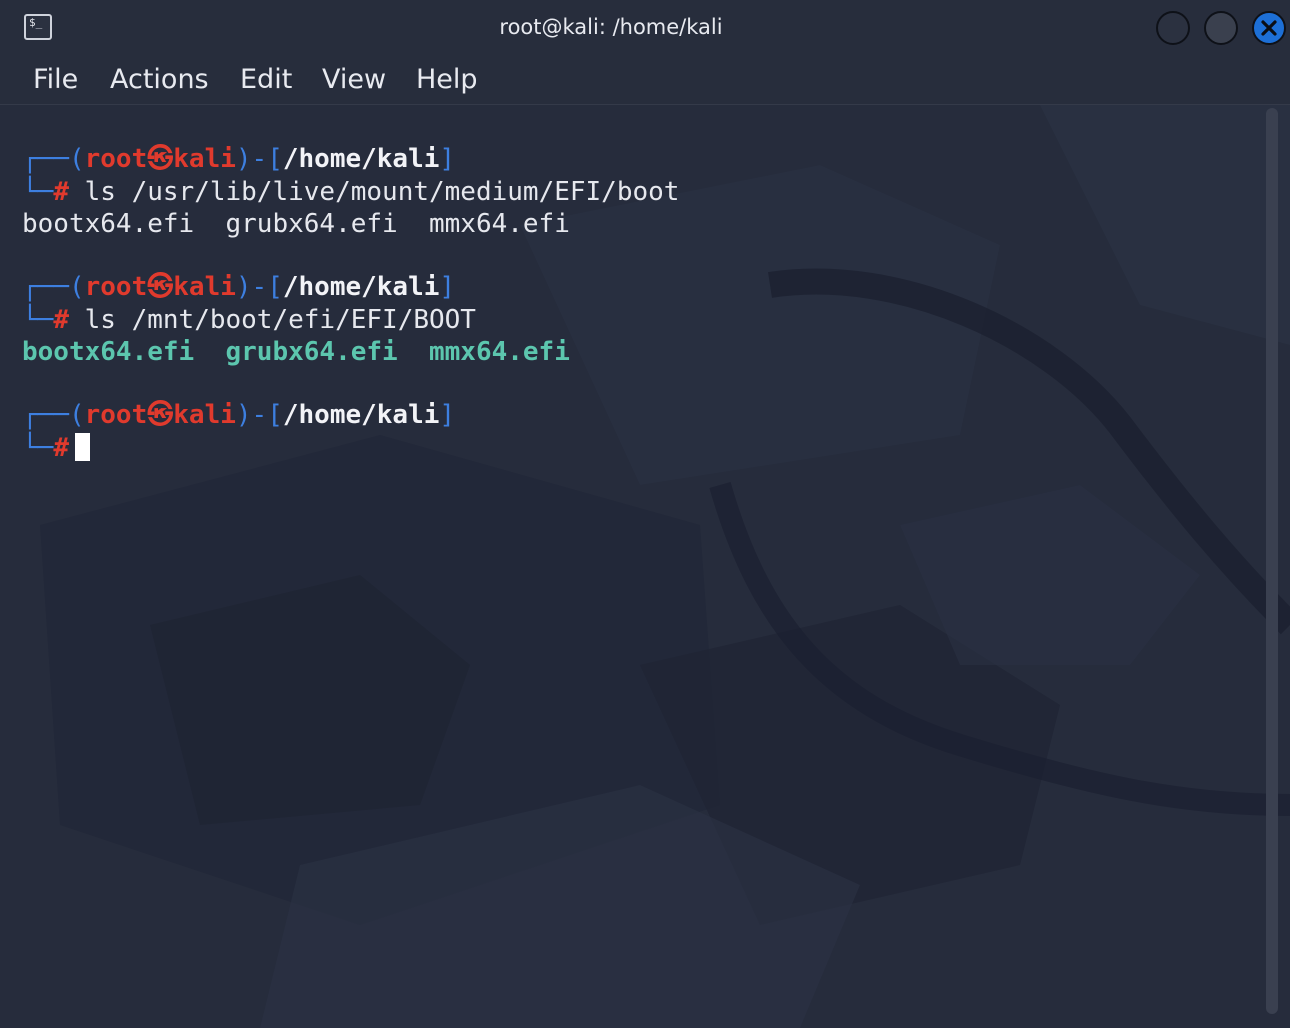 Image resolution: width=1290 pixels, height=1028 pixels. I want to click on maximize-button, so click(1221, 28).